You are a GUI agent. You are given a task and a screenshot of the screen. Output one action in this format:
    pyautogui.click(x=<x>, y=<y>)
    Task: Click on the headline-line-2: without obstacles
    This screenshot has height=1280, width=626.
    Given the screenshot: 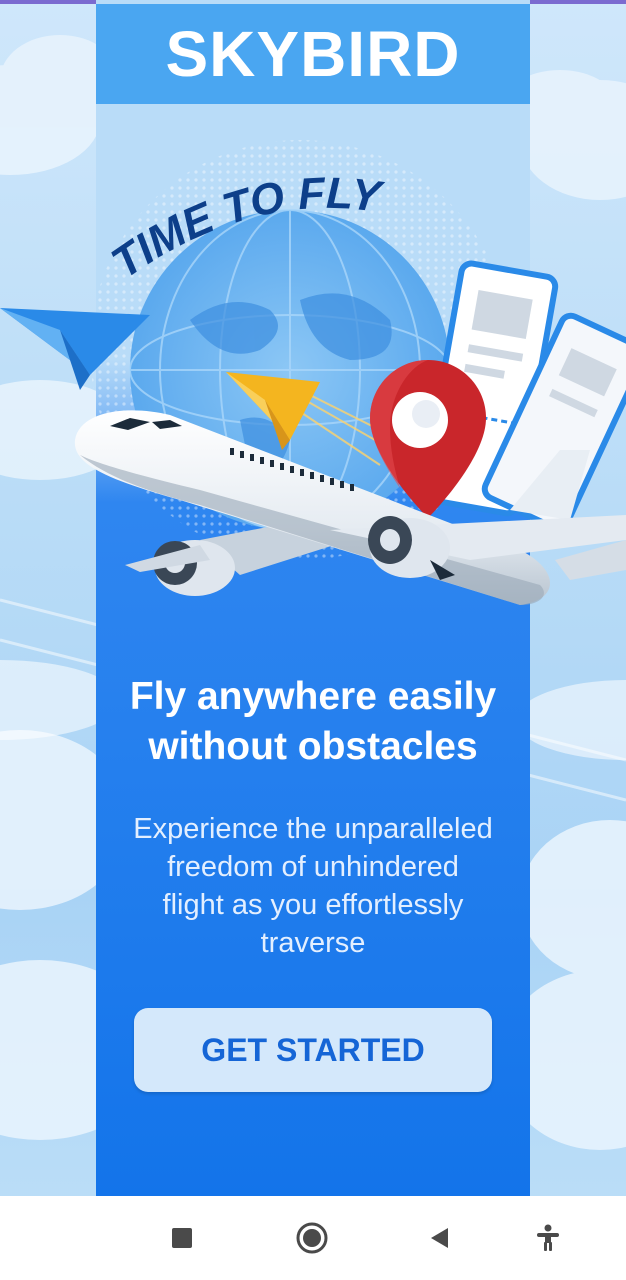 What is the action you would take?
    pyautogui.click(x=313, y=746)
    